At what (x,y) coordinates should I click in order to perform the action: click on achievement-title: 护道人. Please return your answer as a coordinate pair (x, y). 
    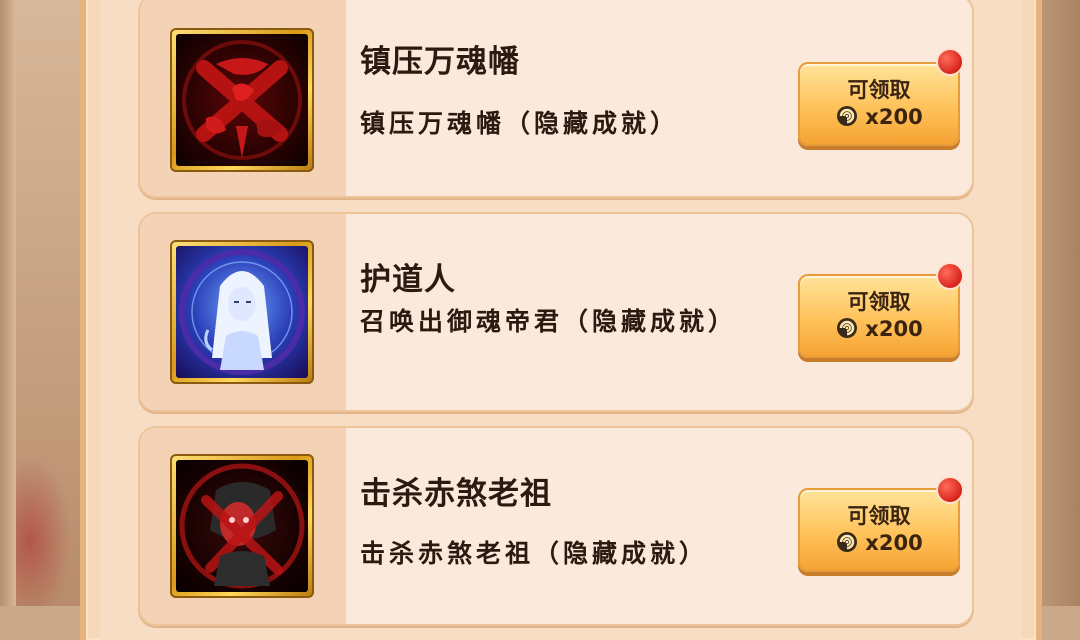
    Looking at the image, I should click on (408, 280).